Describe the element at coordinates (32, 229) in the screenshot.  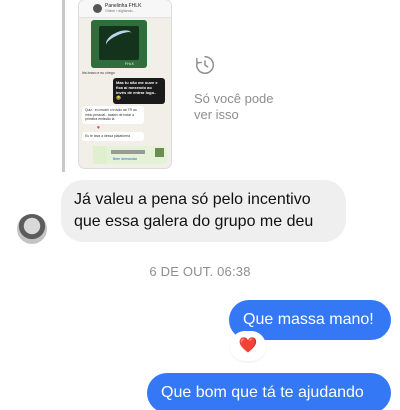
I see `contact-avatar` at that location.